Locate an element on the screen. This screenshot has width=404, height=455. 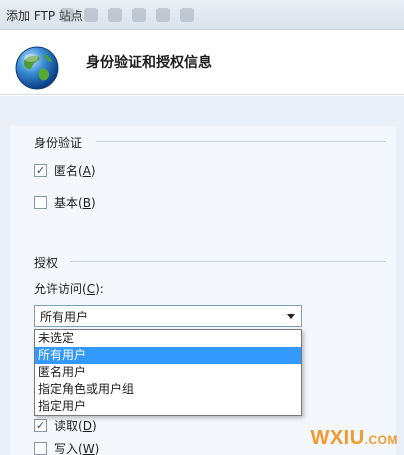
basic-checkbox-row: 基本(B) is located at coordinates (65, 202).